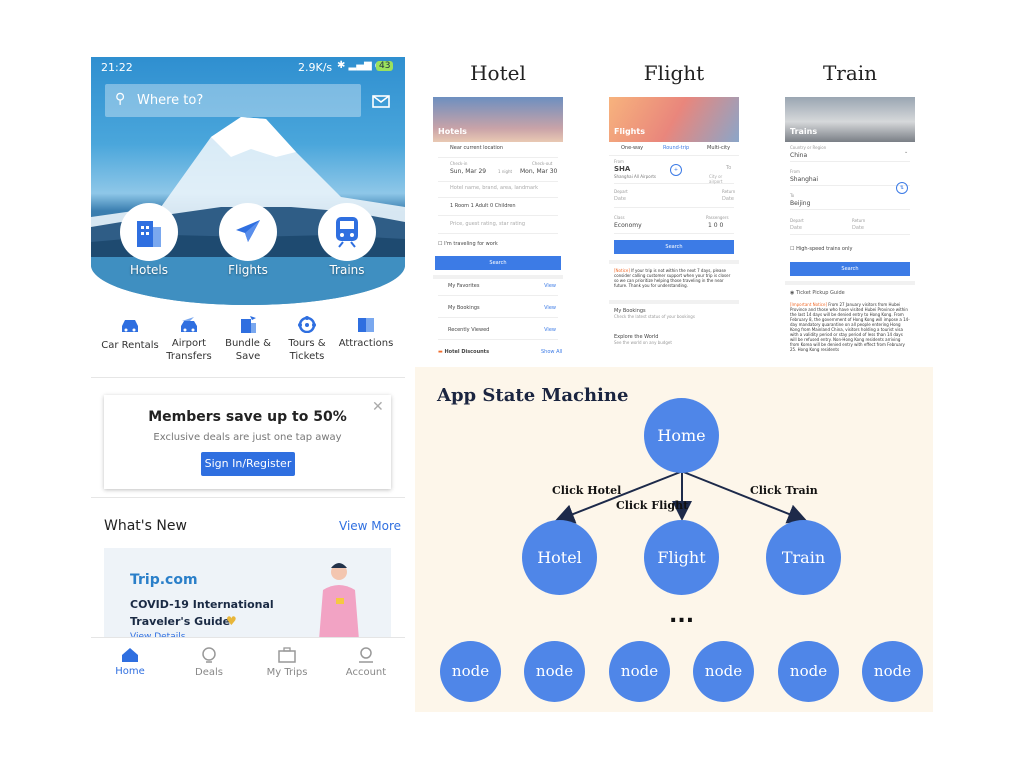  What do you see at coordinates (559, 557) in the screenshot?
I see `node-hotel: Hotel` at bounding box center [559, 557].